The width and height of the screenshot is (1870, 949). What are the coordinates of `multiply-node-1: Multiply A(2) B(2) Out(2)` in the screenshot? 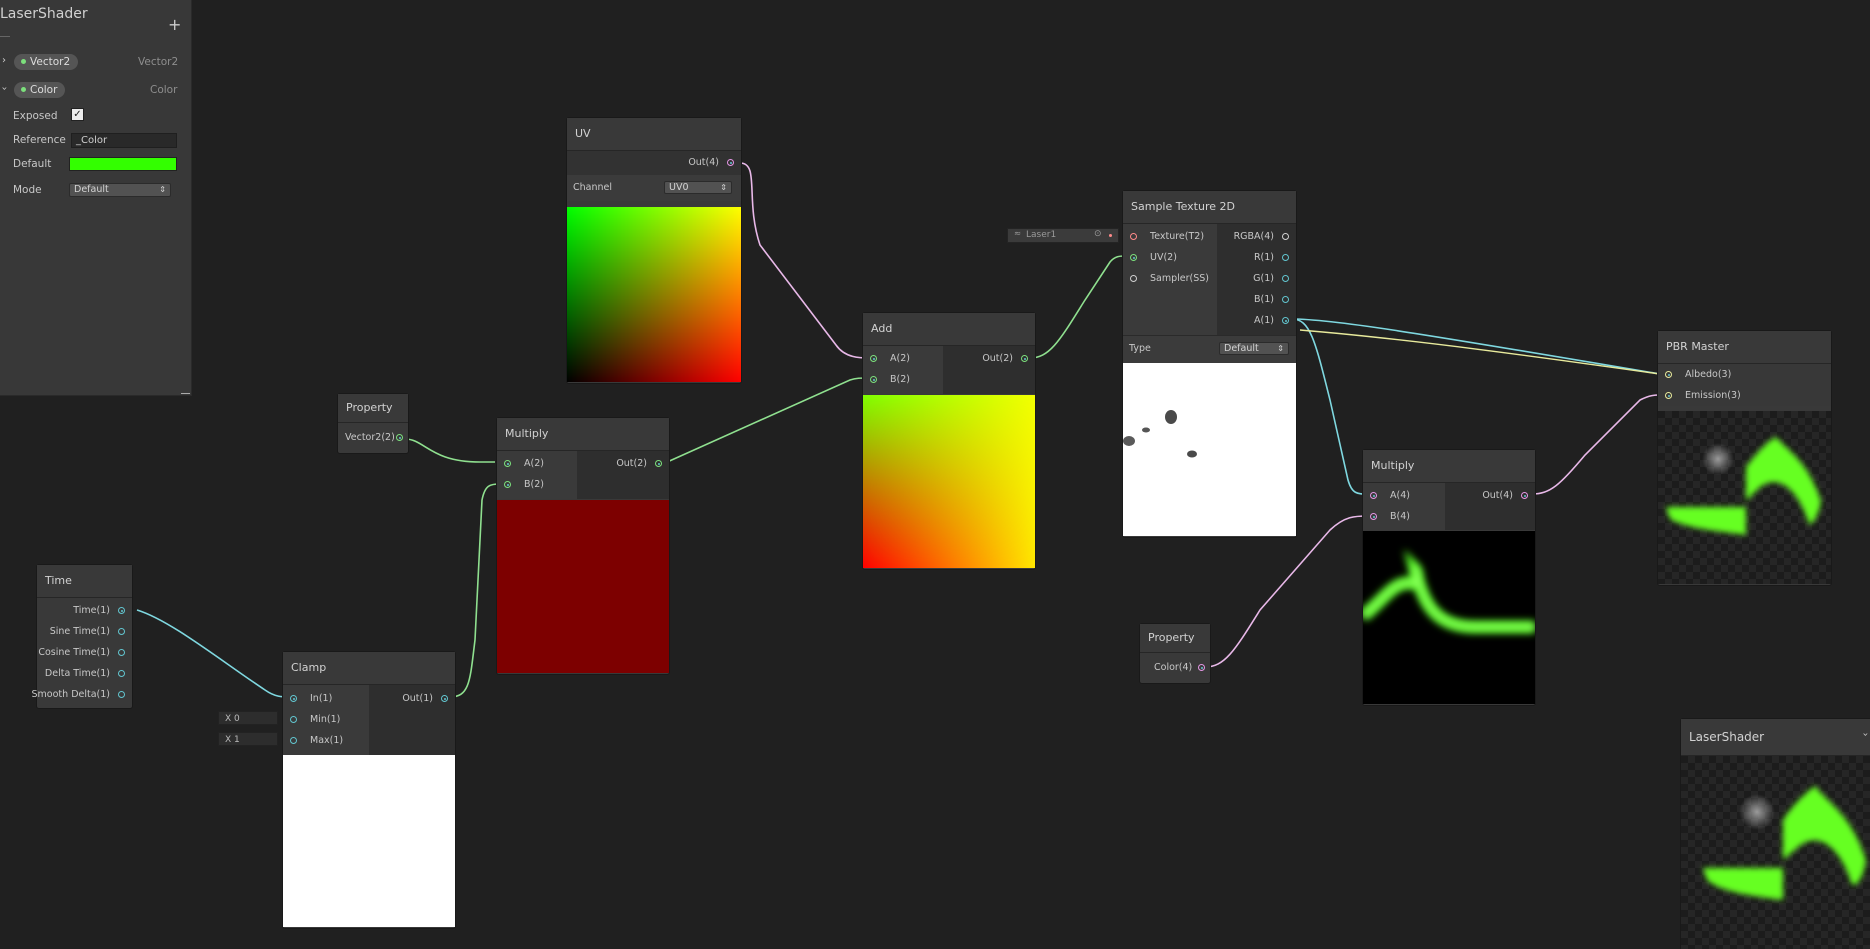 It's located at (583, 546).